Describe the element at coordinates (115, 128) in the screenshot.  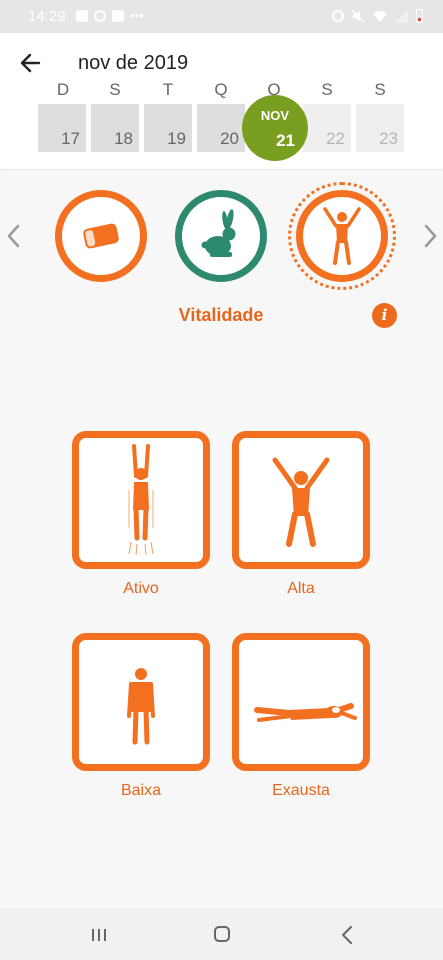
I see `day-cell-18: 18` at that location.